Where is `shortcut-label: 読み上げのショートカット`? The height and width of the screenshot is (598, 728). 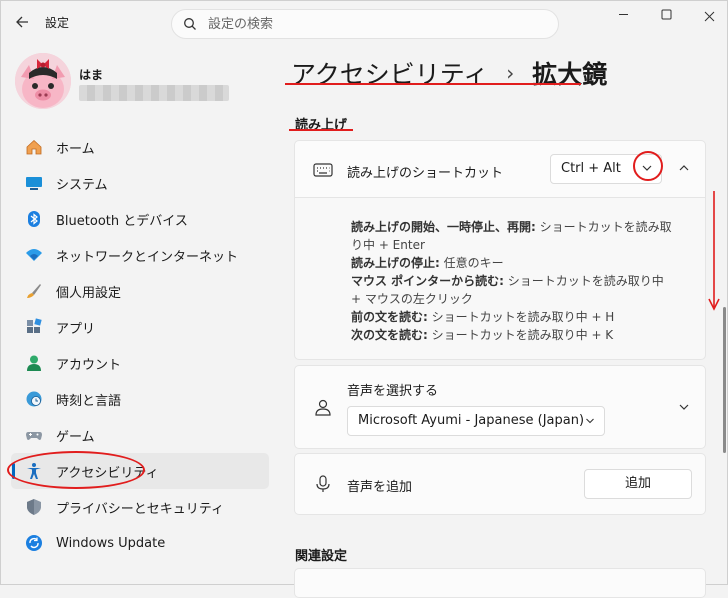
shortcut-label: 読み上げのショートカット is located at coordinates (425, 173).